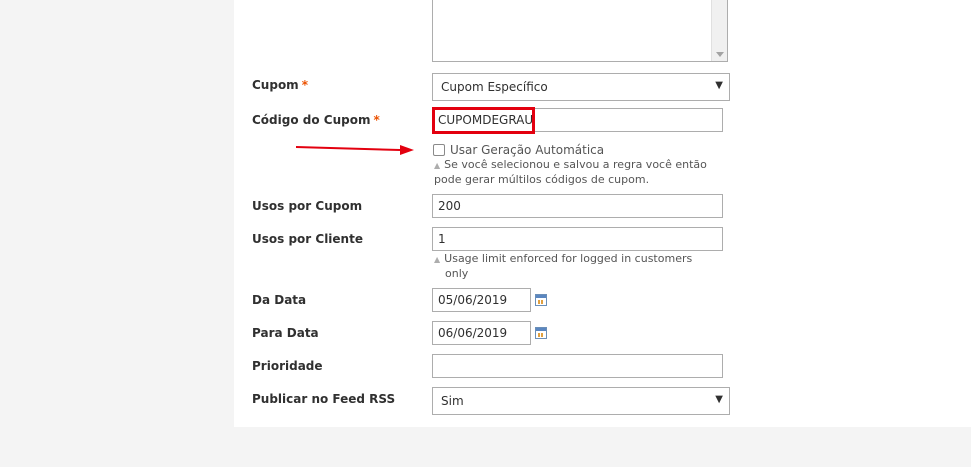 This screenshot has height=467, width=971. What do you see at coordinates (577, 239) in the screenshot?
I see `uses-per-customer-input: 1` at bounding box center [577, 239].